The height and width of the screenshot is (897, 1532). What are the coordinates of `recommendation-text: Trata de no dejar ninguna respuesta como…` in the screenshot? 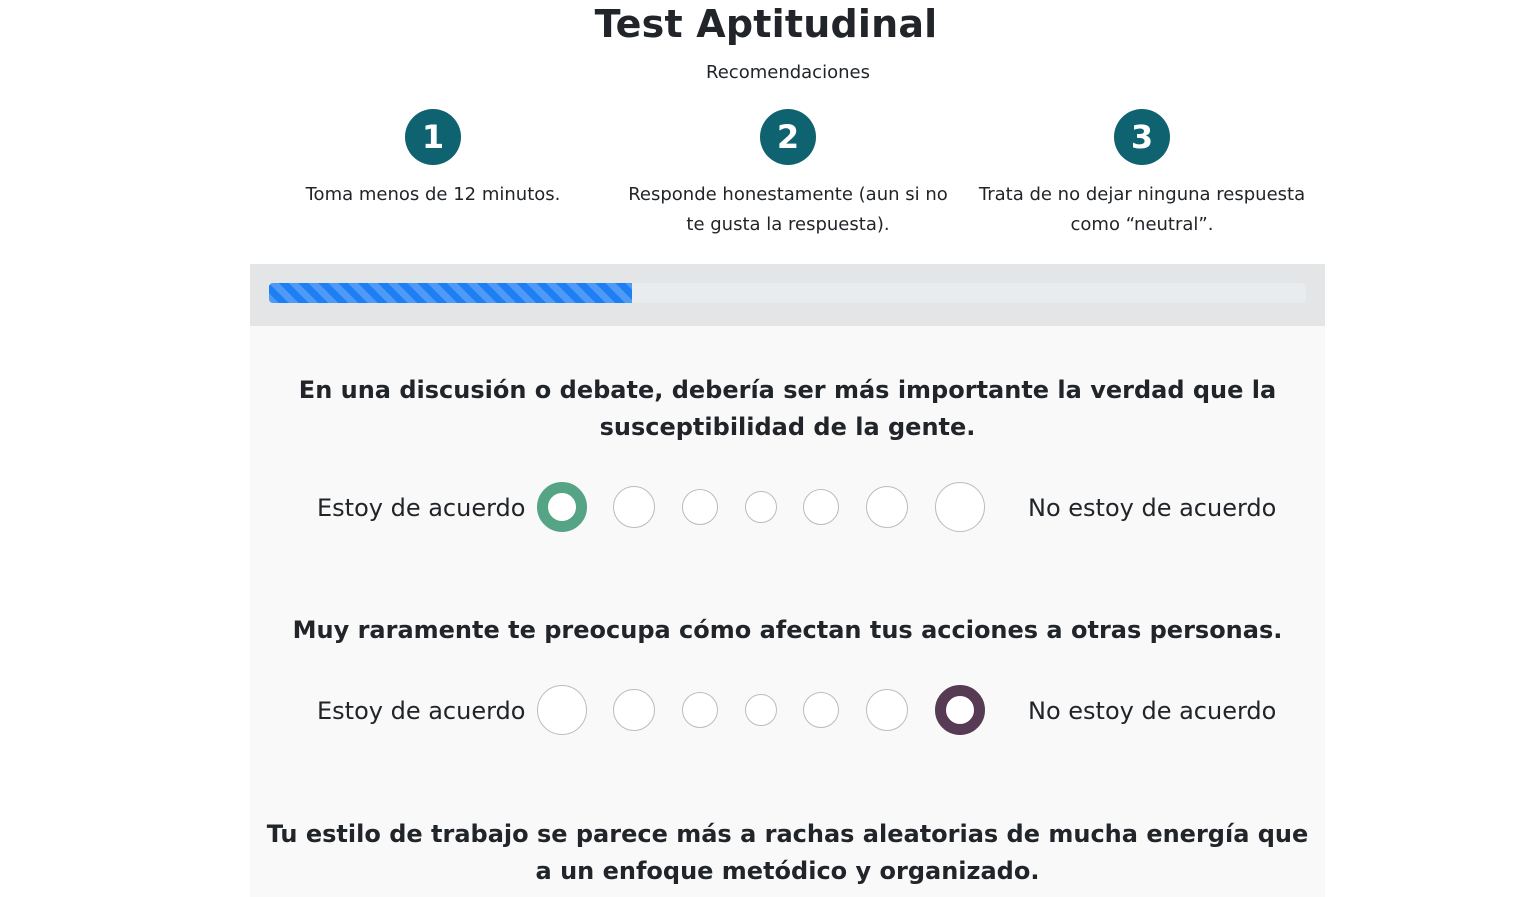 It's located at (1142, 209).